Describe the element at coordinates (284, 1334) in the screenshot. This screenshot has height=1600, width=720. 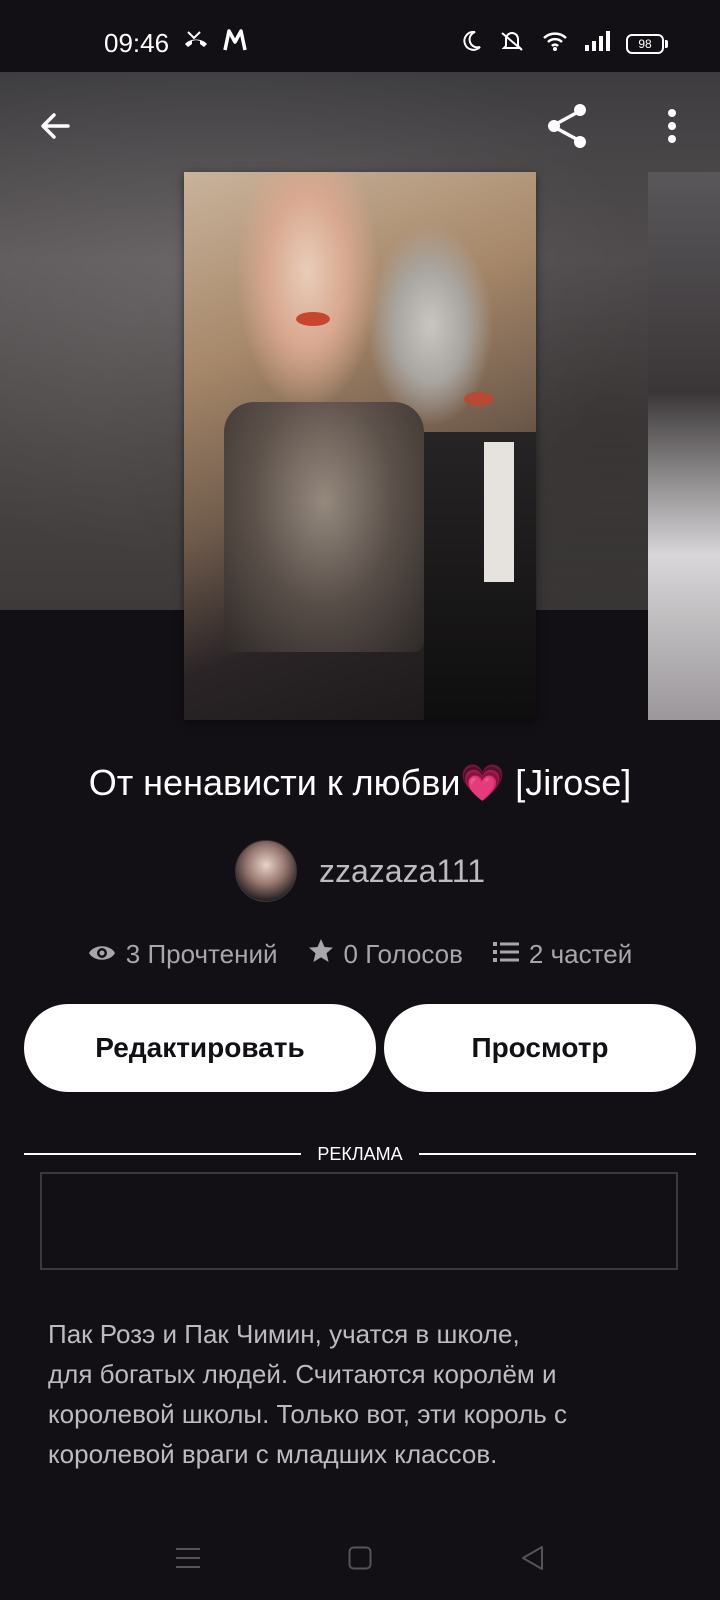
I see `description-line: Пак Розэ и Пак Чимин, учатся в школе,` at that location.